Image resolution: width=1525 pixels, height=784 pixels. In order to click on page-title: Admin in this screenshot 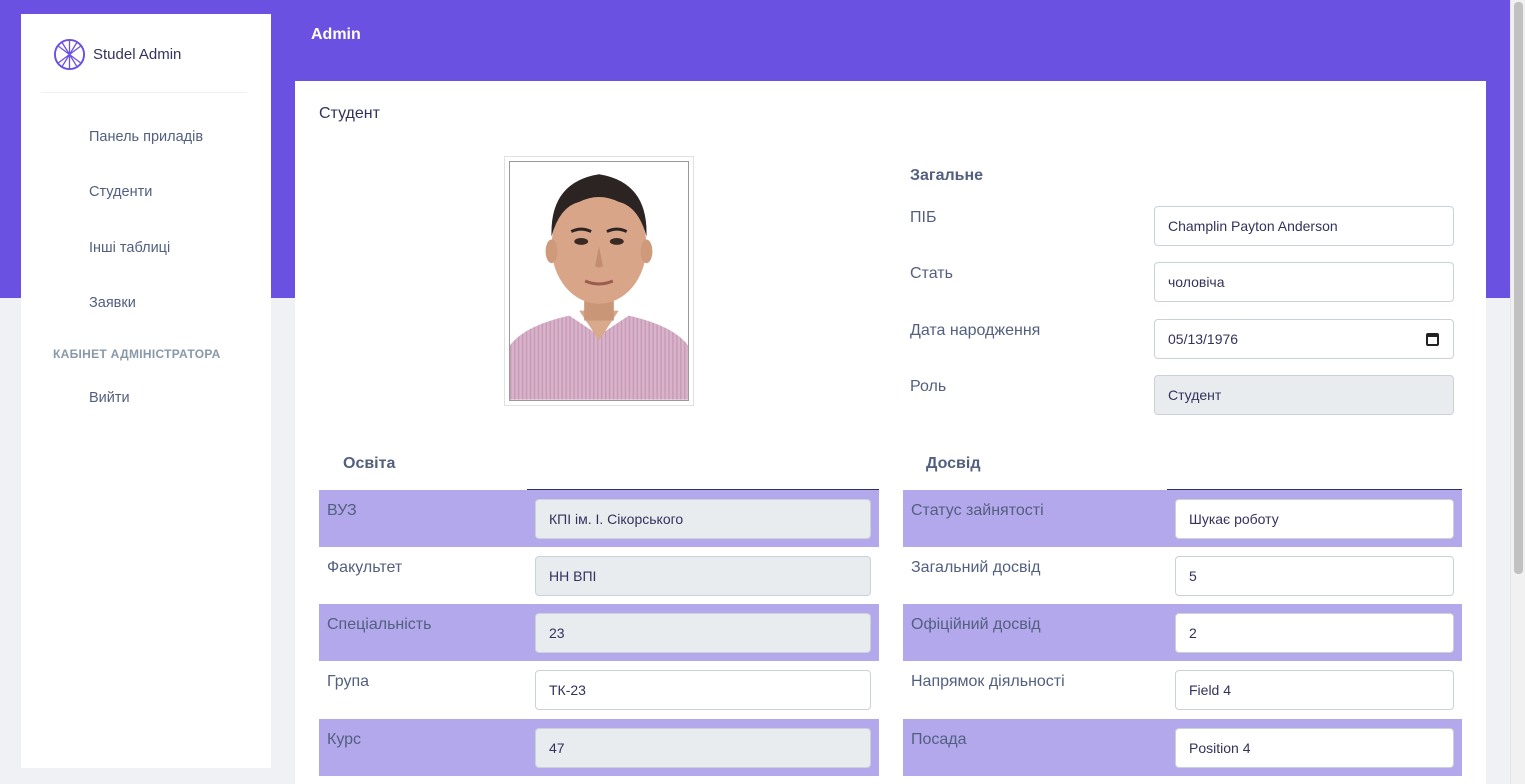, I will do `click(336, 34)`.